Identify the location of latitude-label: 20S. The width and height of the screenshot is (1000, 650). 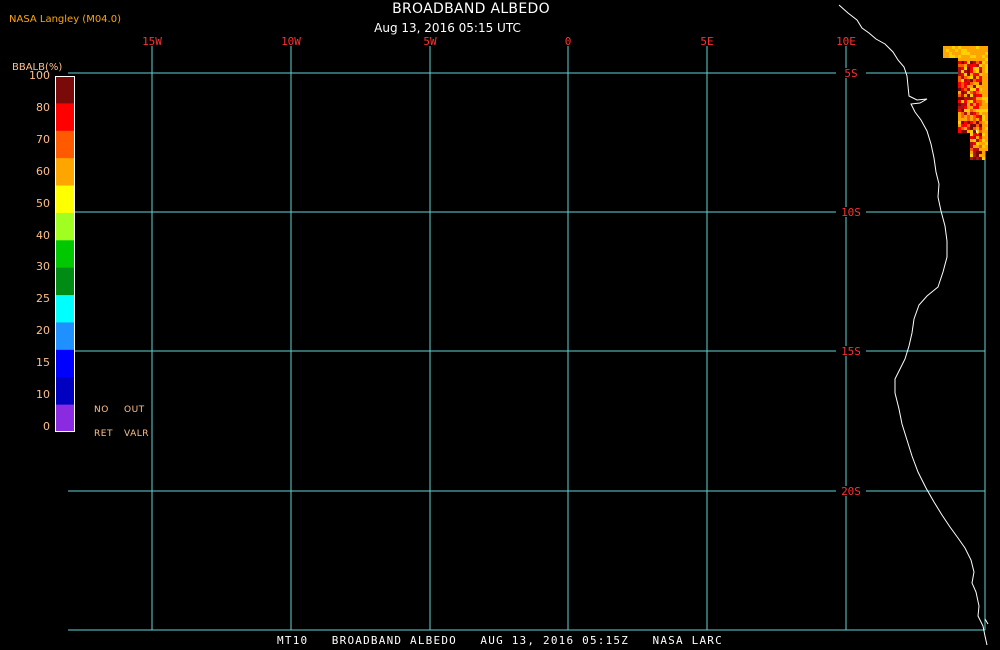
(851, 491).